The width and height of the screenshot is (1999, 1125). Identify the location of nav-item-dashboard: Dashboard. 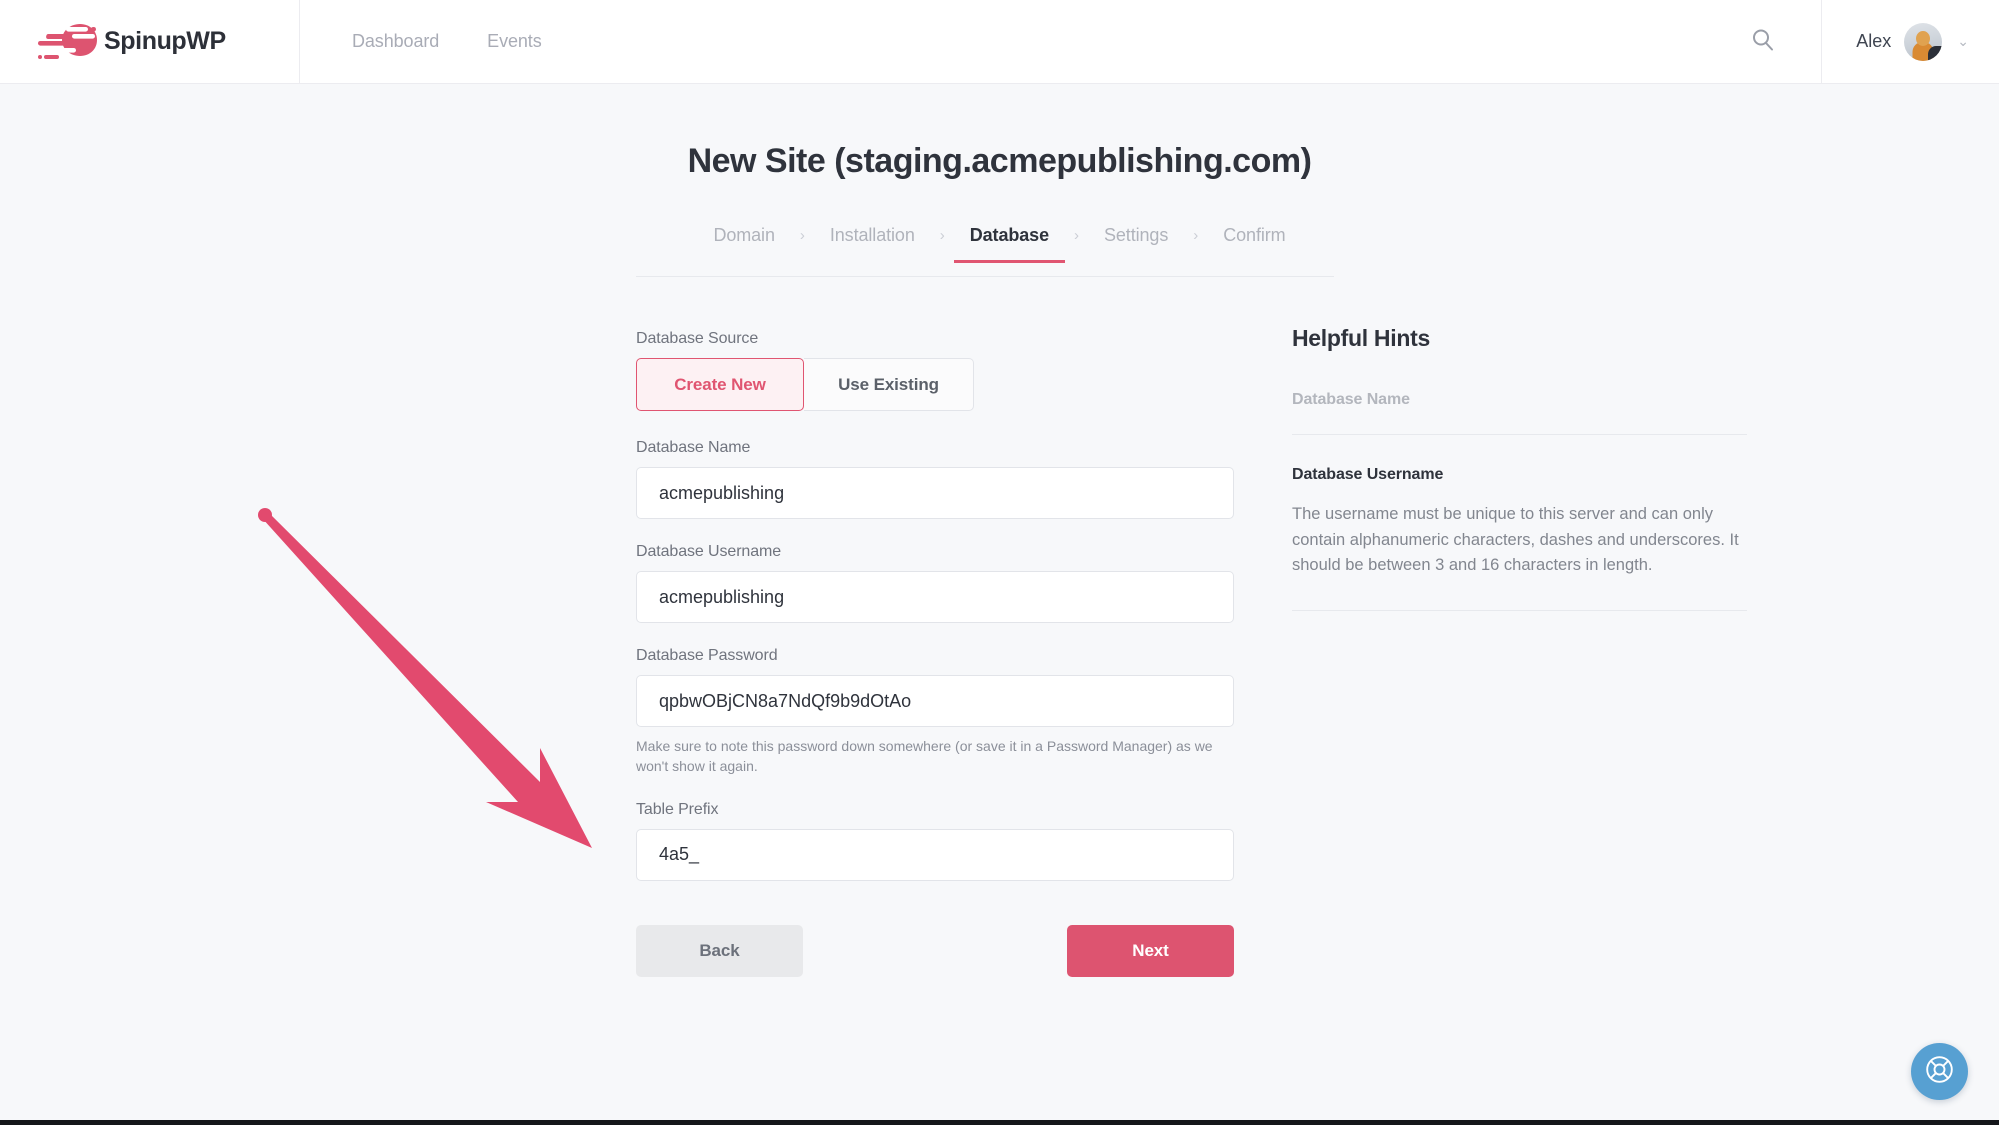
(395, 41).